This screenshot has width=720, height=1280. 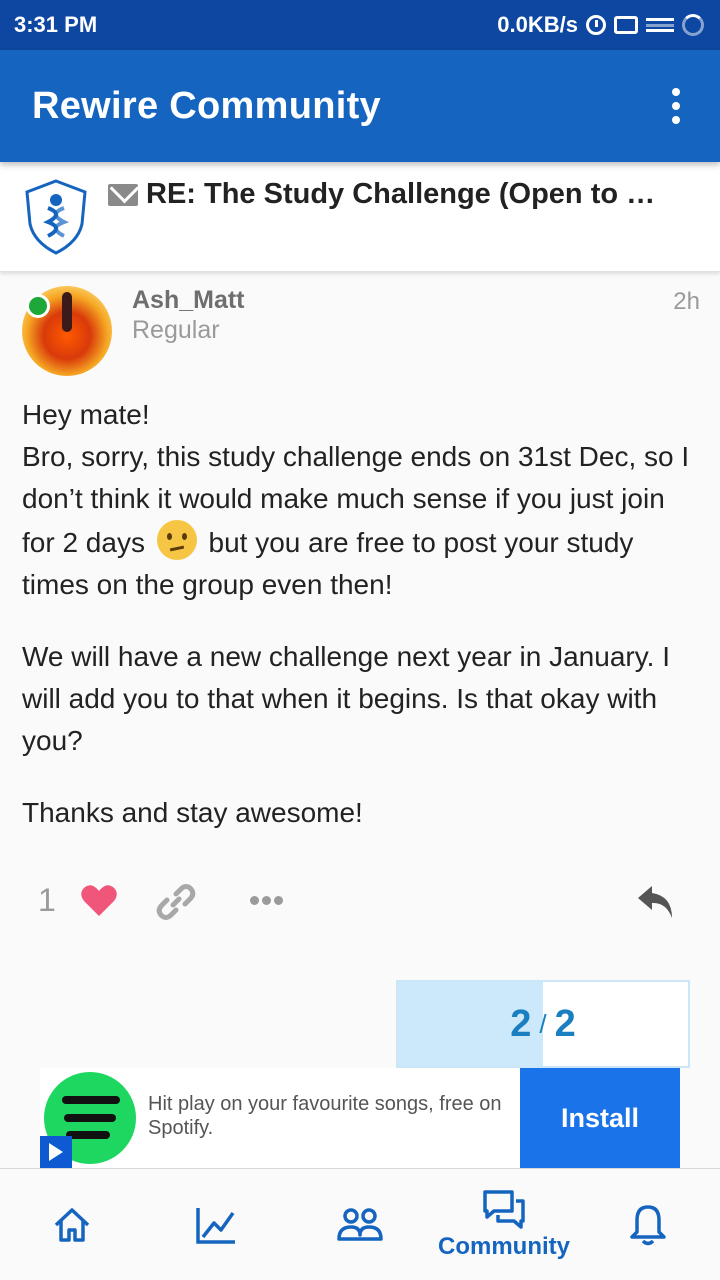 I want to click on user-rank: Regular, so click(x=176, y=330).